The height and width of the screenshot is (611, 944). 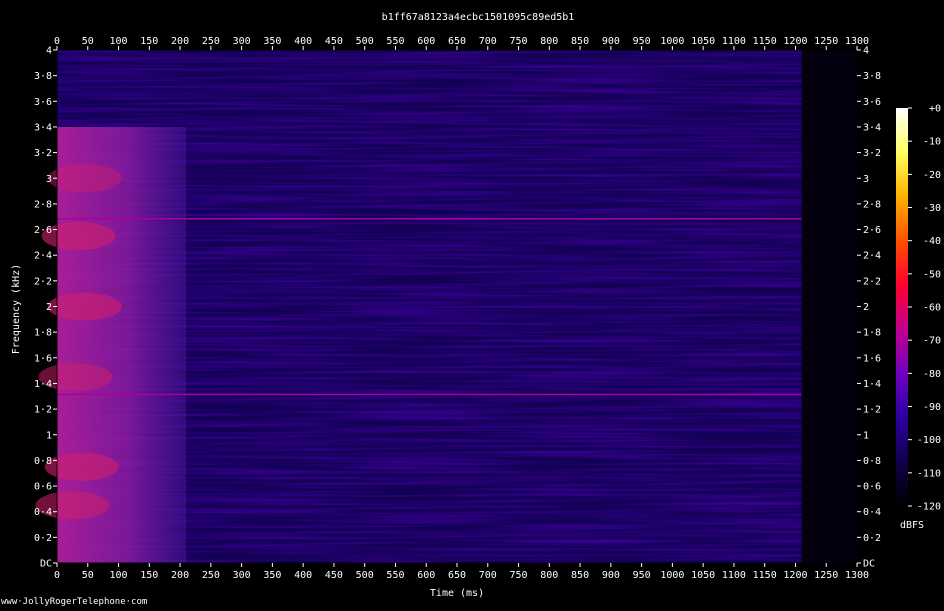 What do you see at coordinates (119, 41) in the screenshot?
I see `x-tick-label-top: 100` at bounding box center [119, 41].